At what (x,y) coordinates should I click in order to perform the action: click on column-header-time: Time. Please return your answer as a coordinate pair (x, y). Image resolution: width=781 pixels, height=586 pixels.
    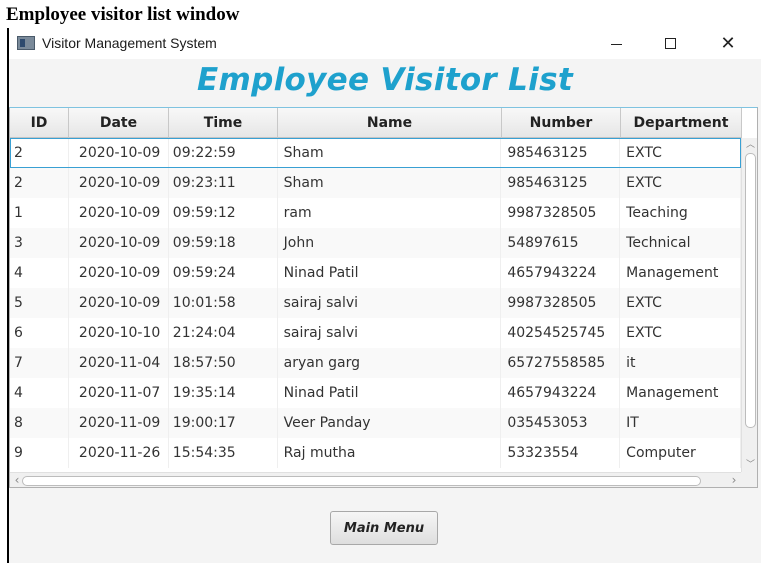
    Looking at the image, I should click on (223, 123).